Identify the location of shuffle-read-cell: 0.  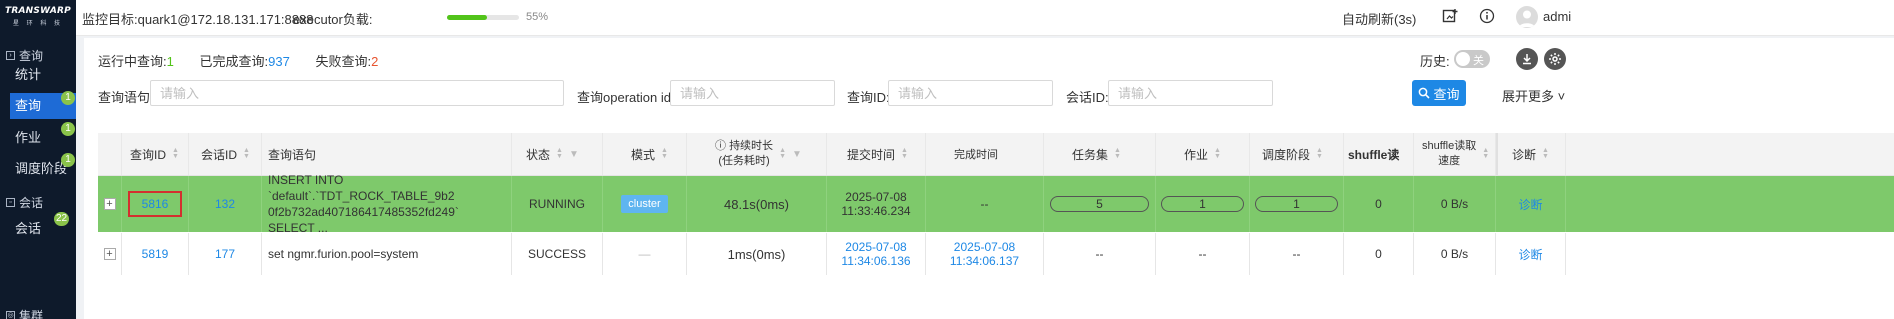
(1379, 254).